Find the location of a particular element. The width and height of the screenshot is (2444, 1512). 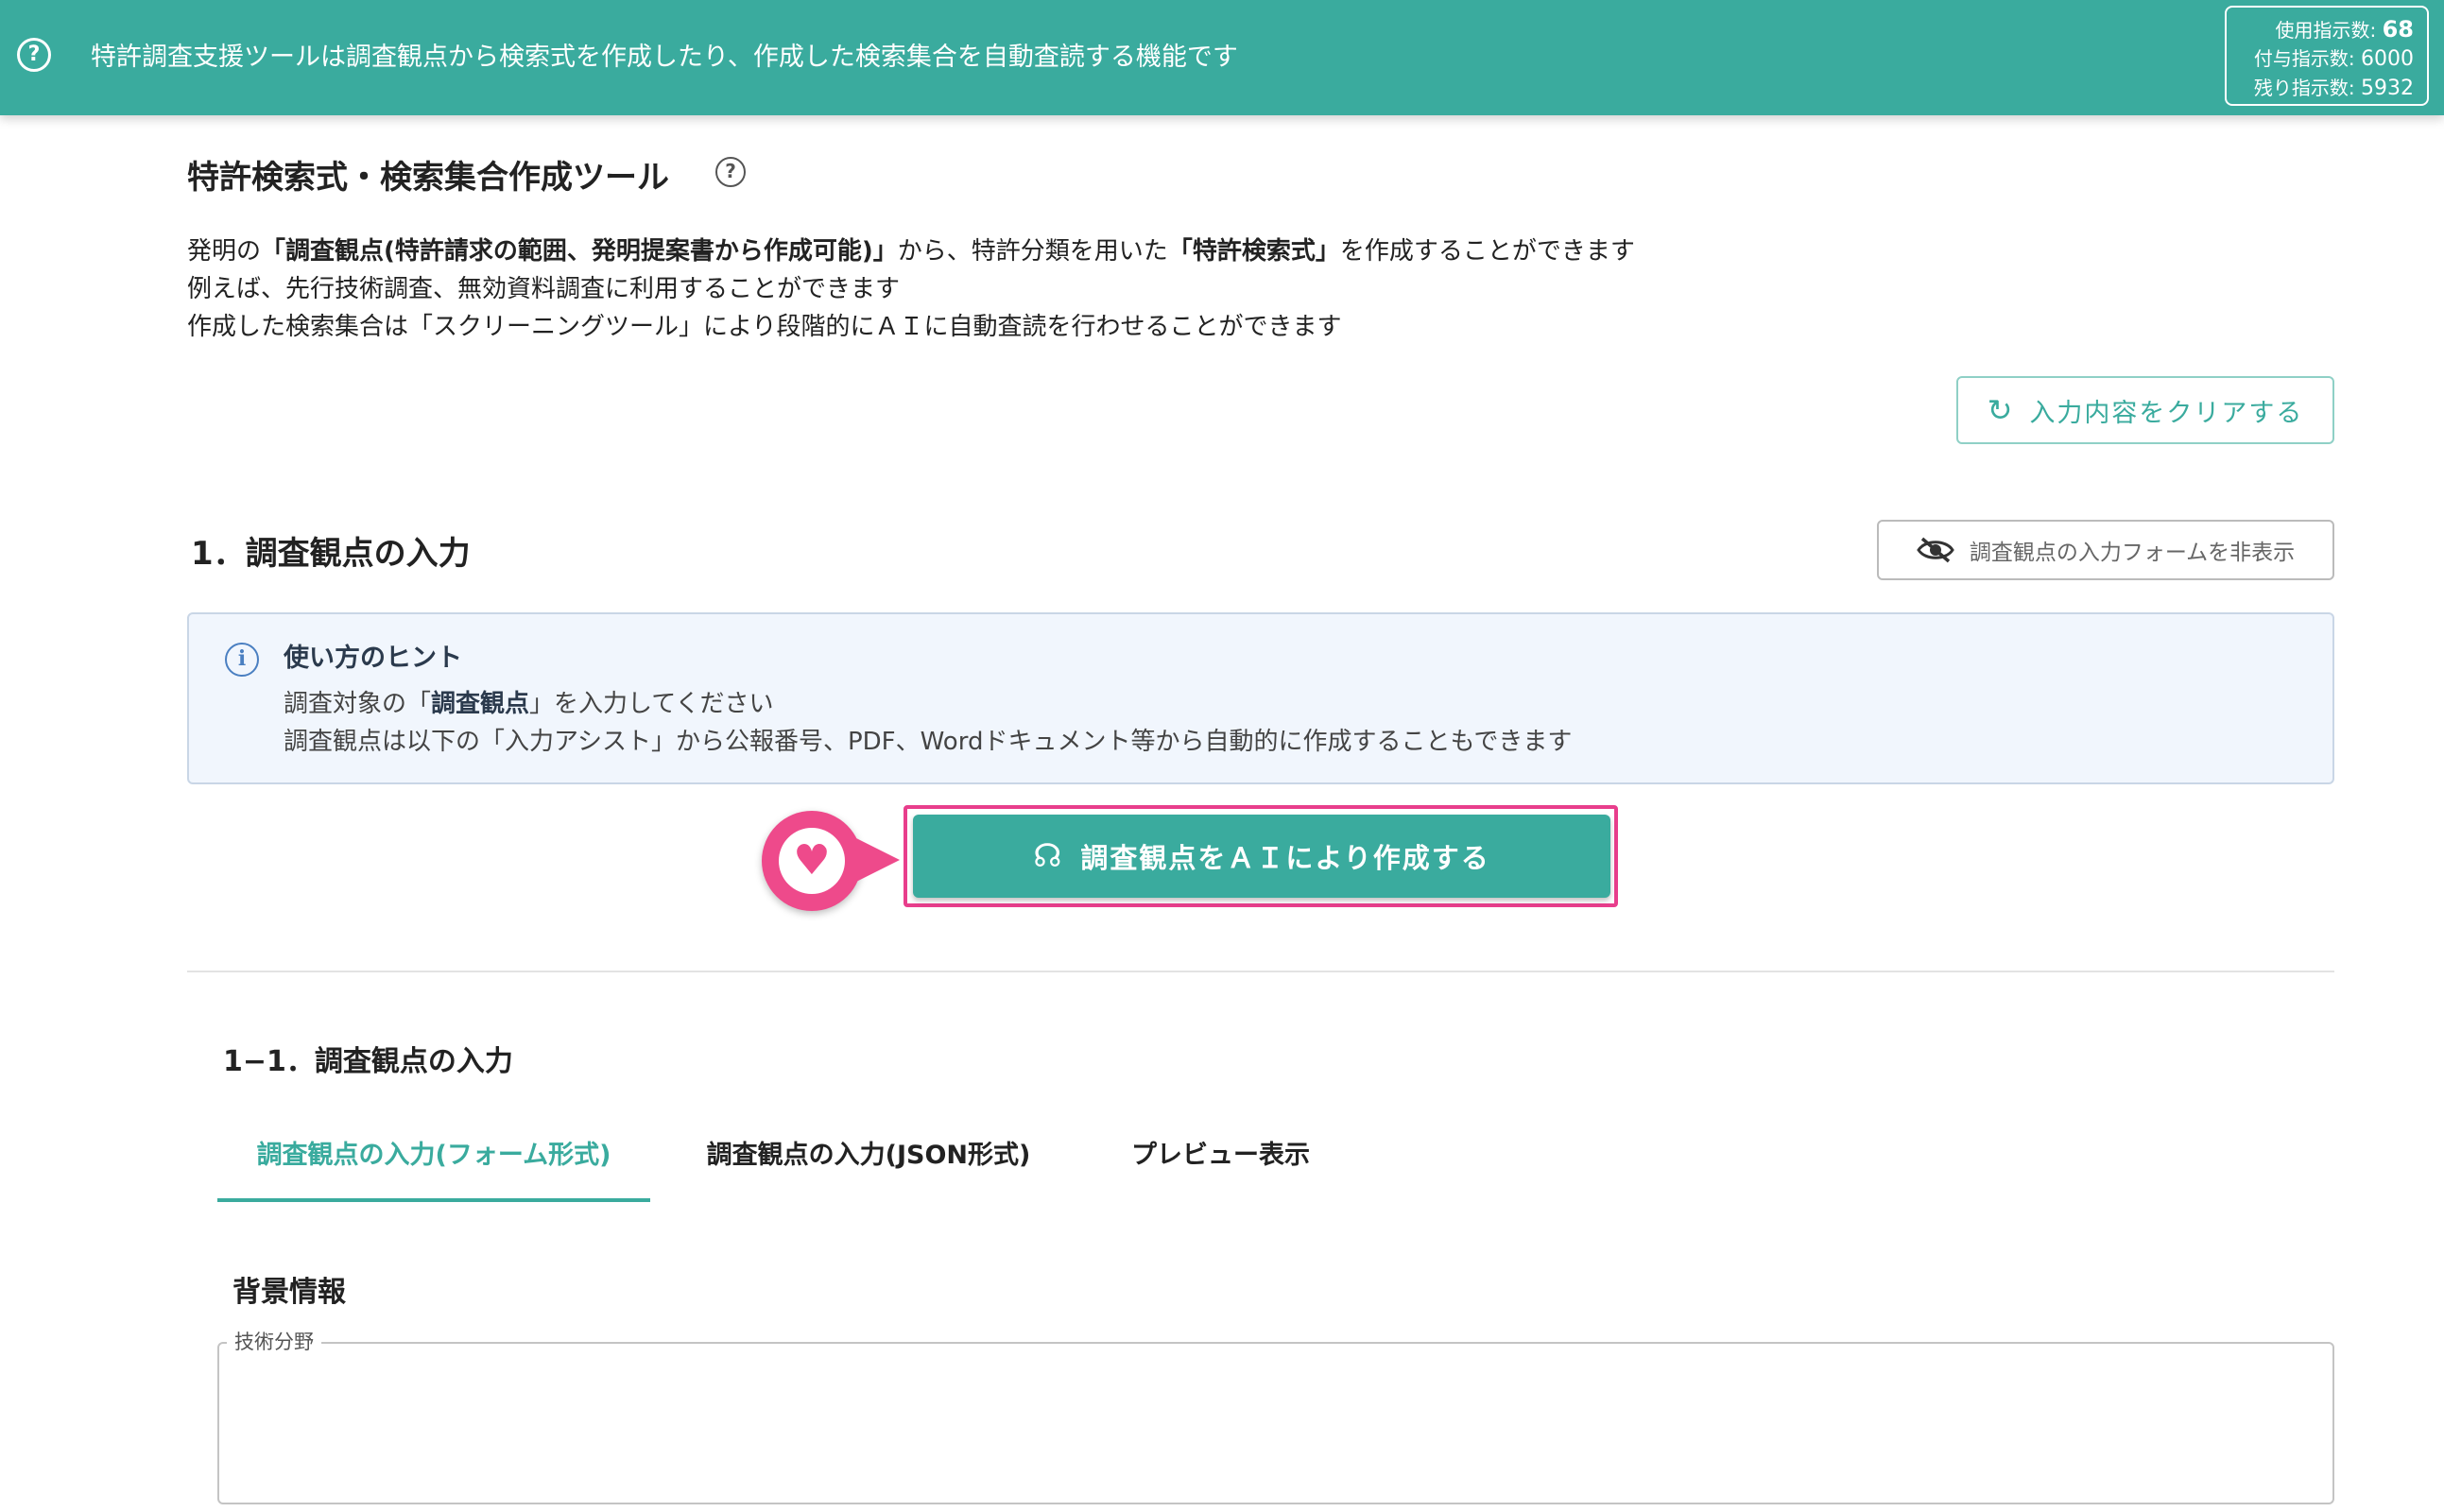

ai-create-label: 調査観点をＡＩにより作成する is located at coordinates (1285, 858).